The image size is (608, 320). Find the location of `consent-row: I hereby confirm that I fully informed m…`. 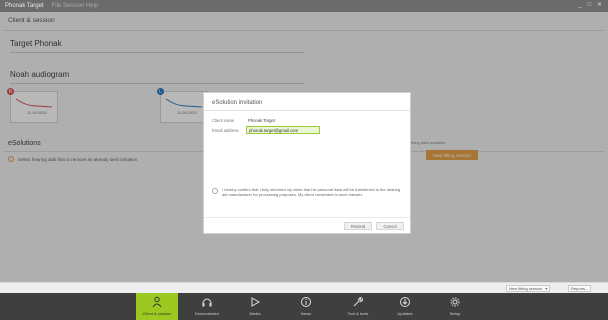

consent-row: I hereby confirm that I fully informed m… is located at coordinates (307, 192).